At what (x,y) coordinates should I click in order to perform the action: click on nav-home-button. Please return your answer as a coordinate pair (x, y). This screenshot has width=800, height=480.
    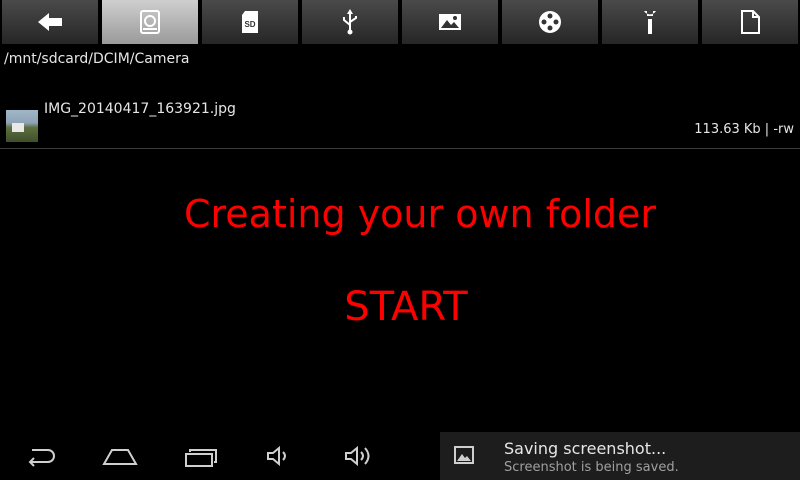
    Looking at the image, I should click on (120, 456).